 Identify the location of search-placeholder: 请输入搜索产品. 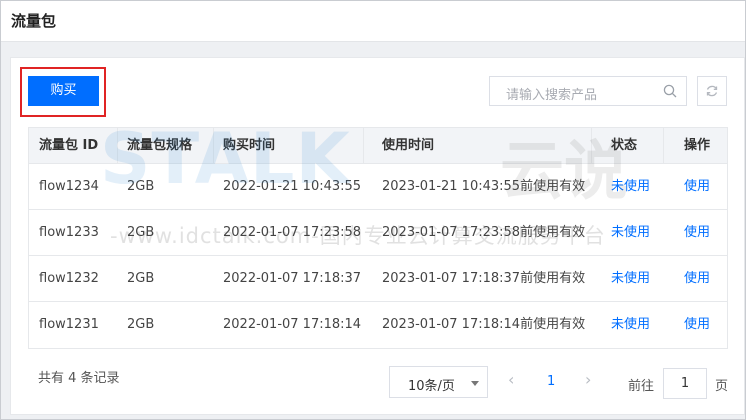
(552, 95).